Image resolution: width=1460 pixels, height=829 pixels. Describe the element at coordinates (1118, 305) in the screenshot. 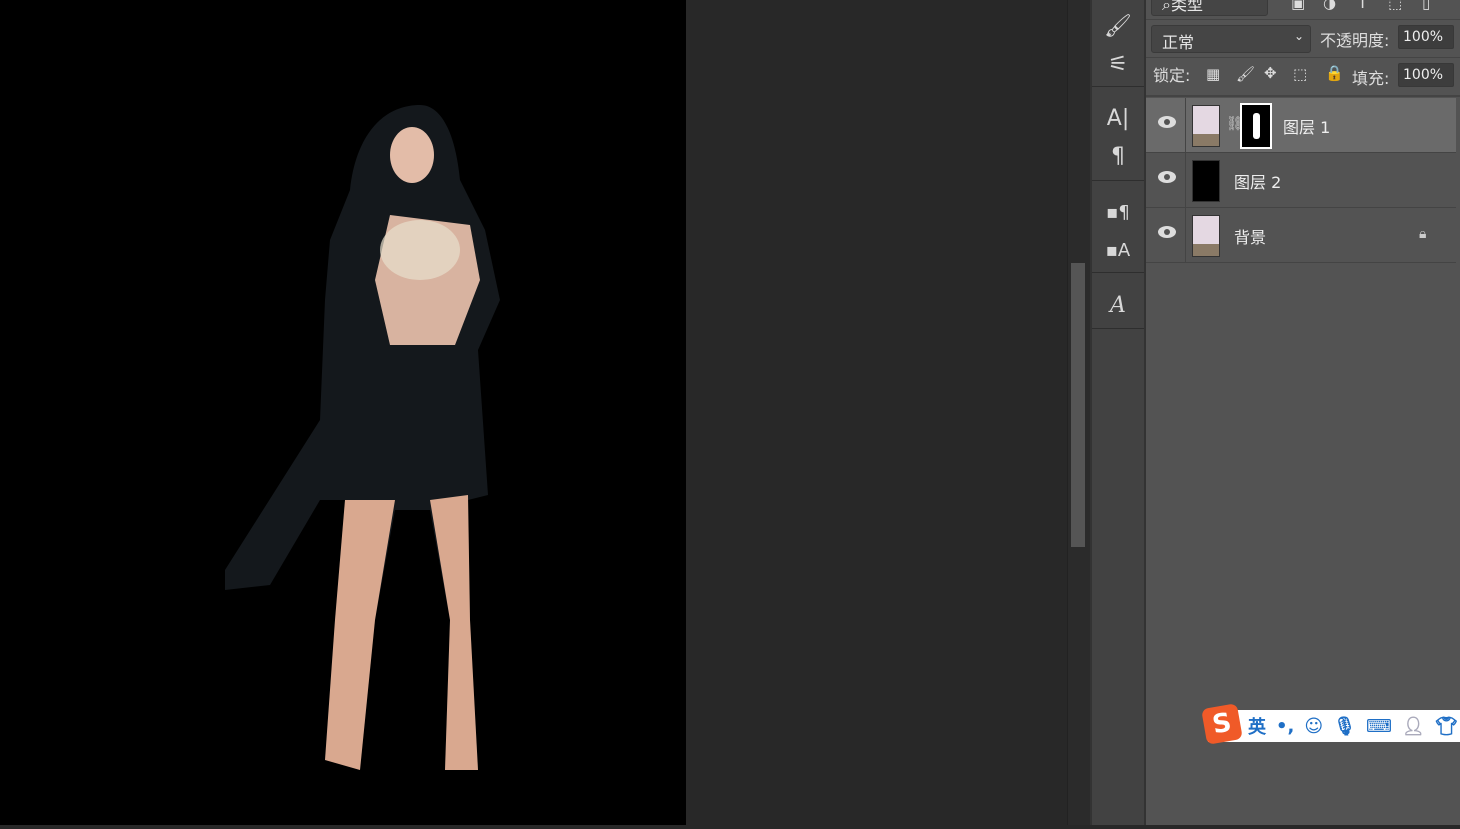

I see `glyphs-icon: A` at that location.